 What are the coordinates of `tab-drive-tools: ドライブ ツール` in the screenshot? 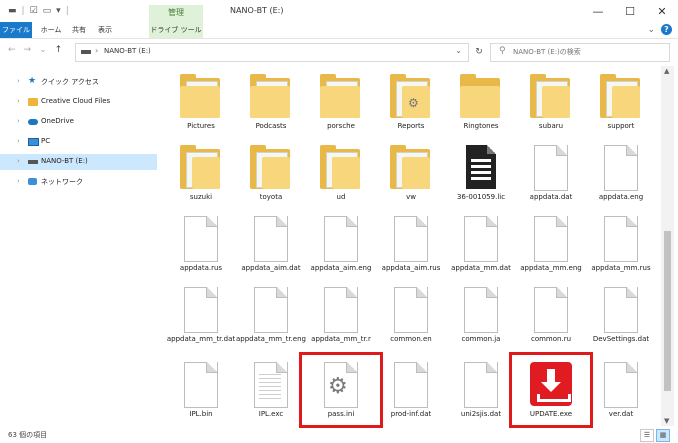 It's located at (176, 30).